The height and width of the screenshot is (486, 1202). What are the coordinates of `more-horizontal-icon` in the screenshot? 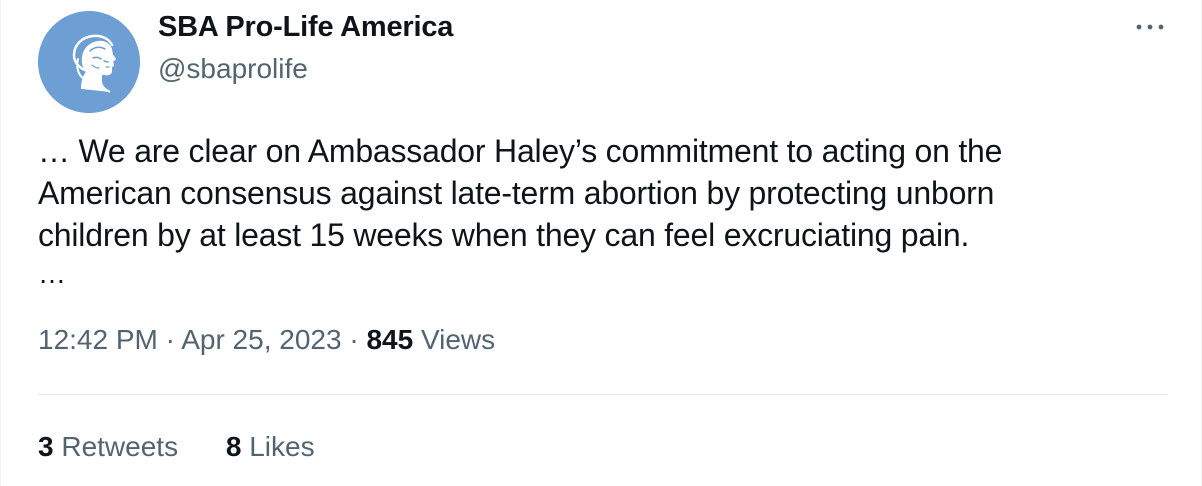 It's located at (1150, 27).